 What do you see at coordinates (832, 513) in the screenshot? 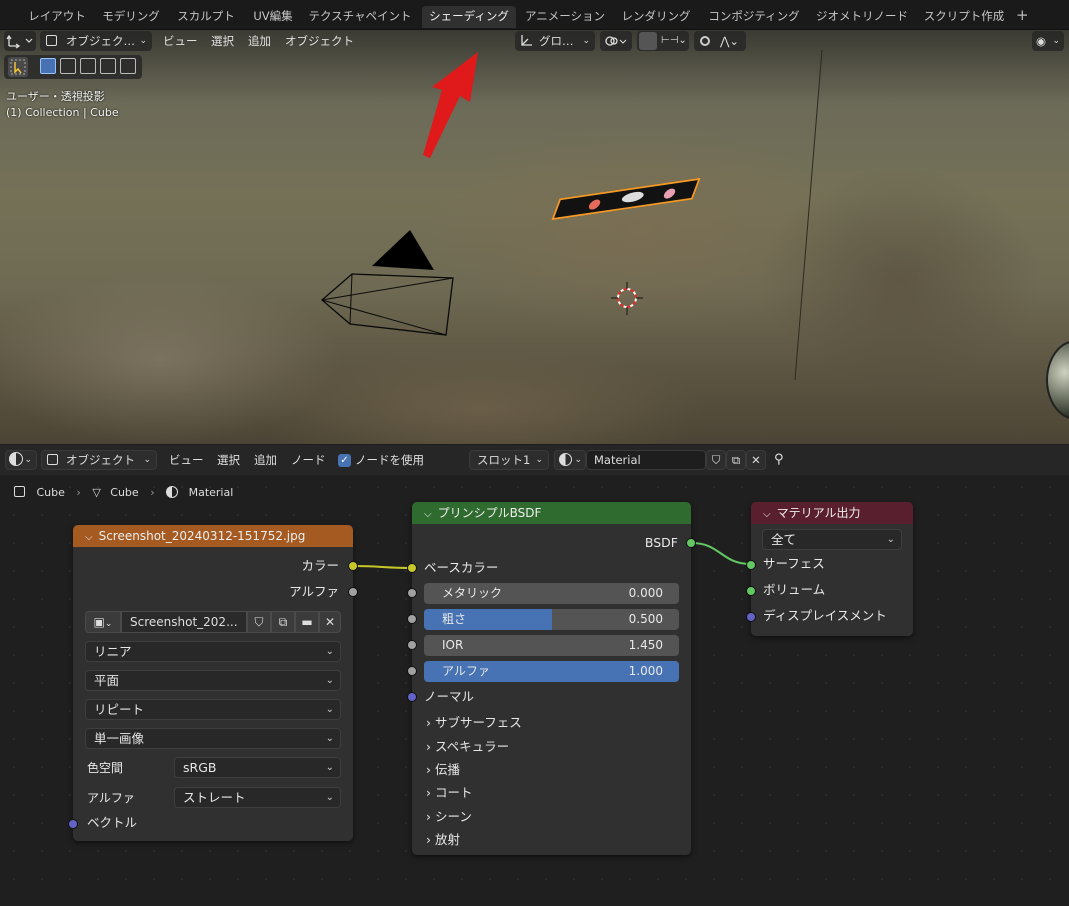
I see `output-node-header: ⌵ マテリアル出力` at bounding box center [832, 513].